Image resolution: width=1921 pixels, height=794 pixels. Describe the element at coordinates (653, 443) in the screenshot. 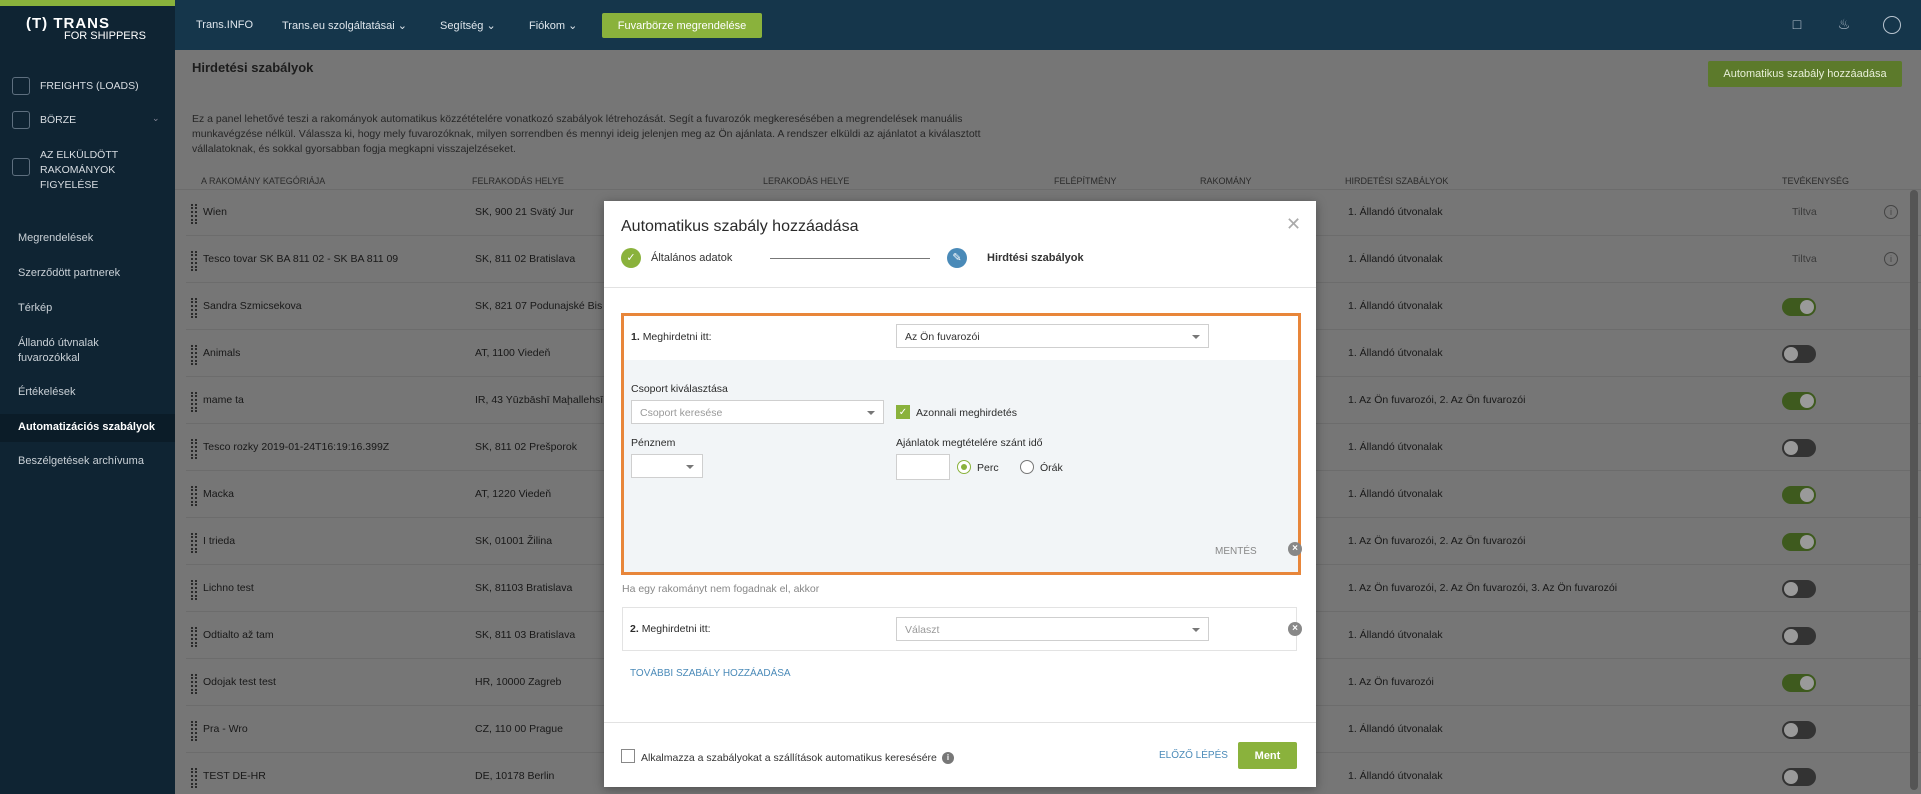

I see `currency-label: Pénznem` at that location.